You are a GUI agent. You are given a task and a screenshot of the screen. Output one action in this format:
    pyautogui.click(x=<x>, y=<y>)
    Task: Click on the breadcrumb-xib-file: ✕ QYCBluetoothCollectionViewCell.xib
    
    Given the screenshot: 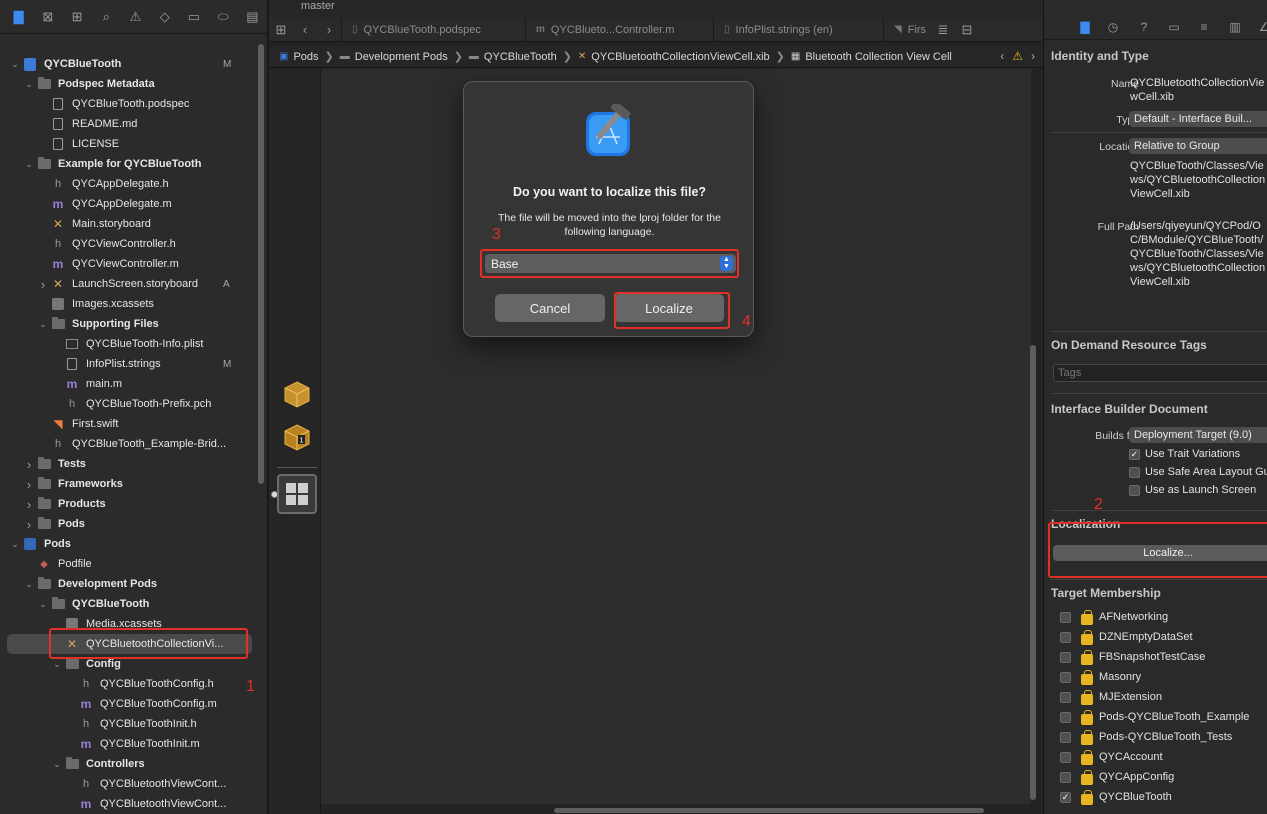 What is the action you would take?
    pyautogui.click(x=674, y=57)
    